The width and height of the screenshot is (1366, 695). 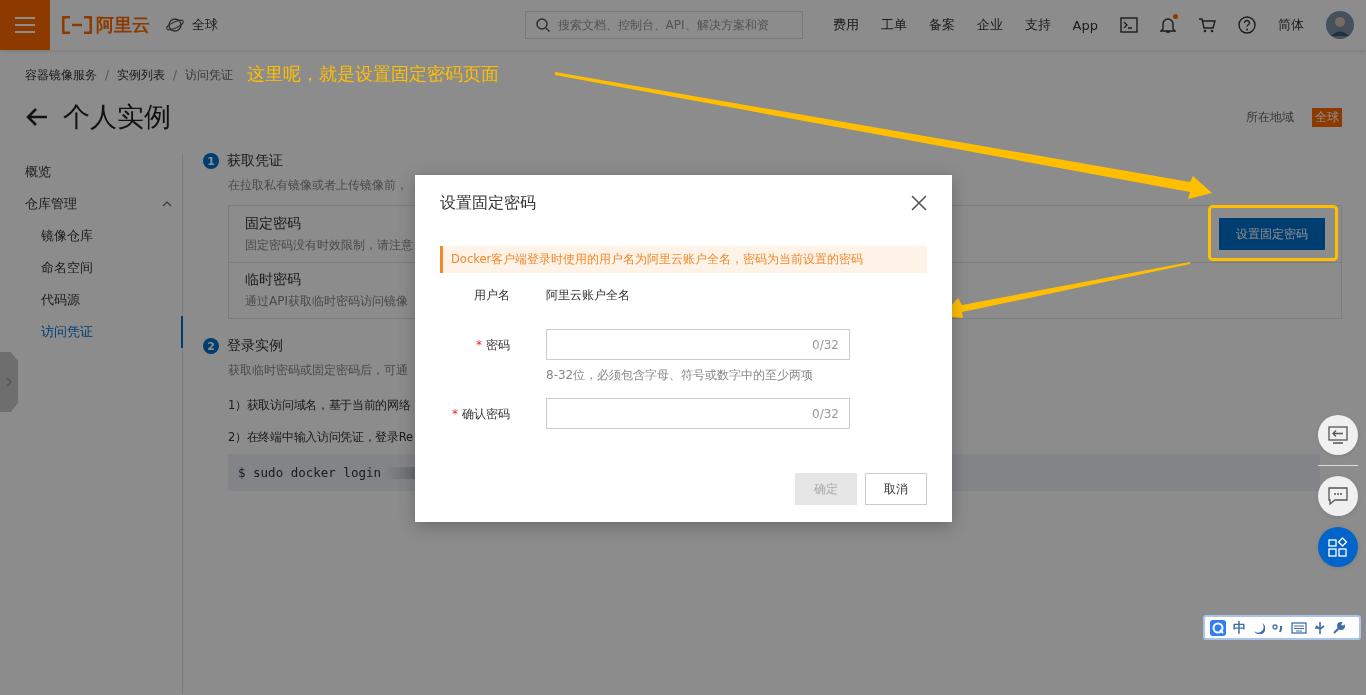 What do you see at coordinates (488, 203) in the screenshot?
I see `dialog-title: 设置固定密码` at bounding box center [488, 203].